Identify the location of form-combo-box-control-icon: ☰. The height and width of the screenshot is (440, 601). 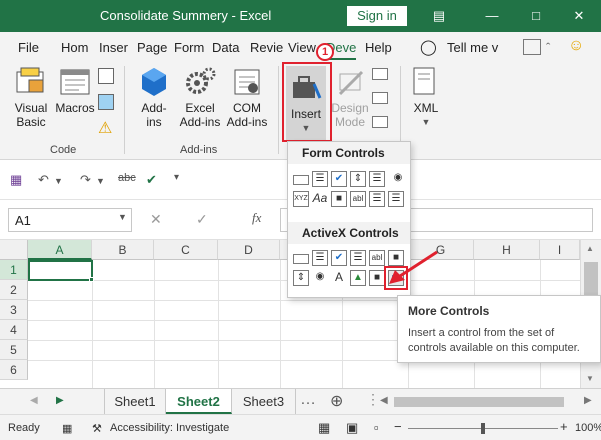
(320, 179).